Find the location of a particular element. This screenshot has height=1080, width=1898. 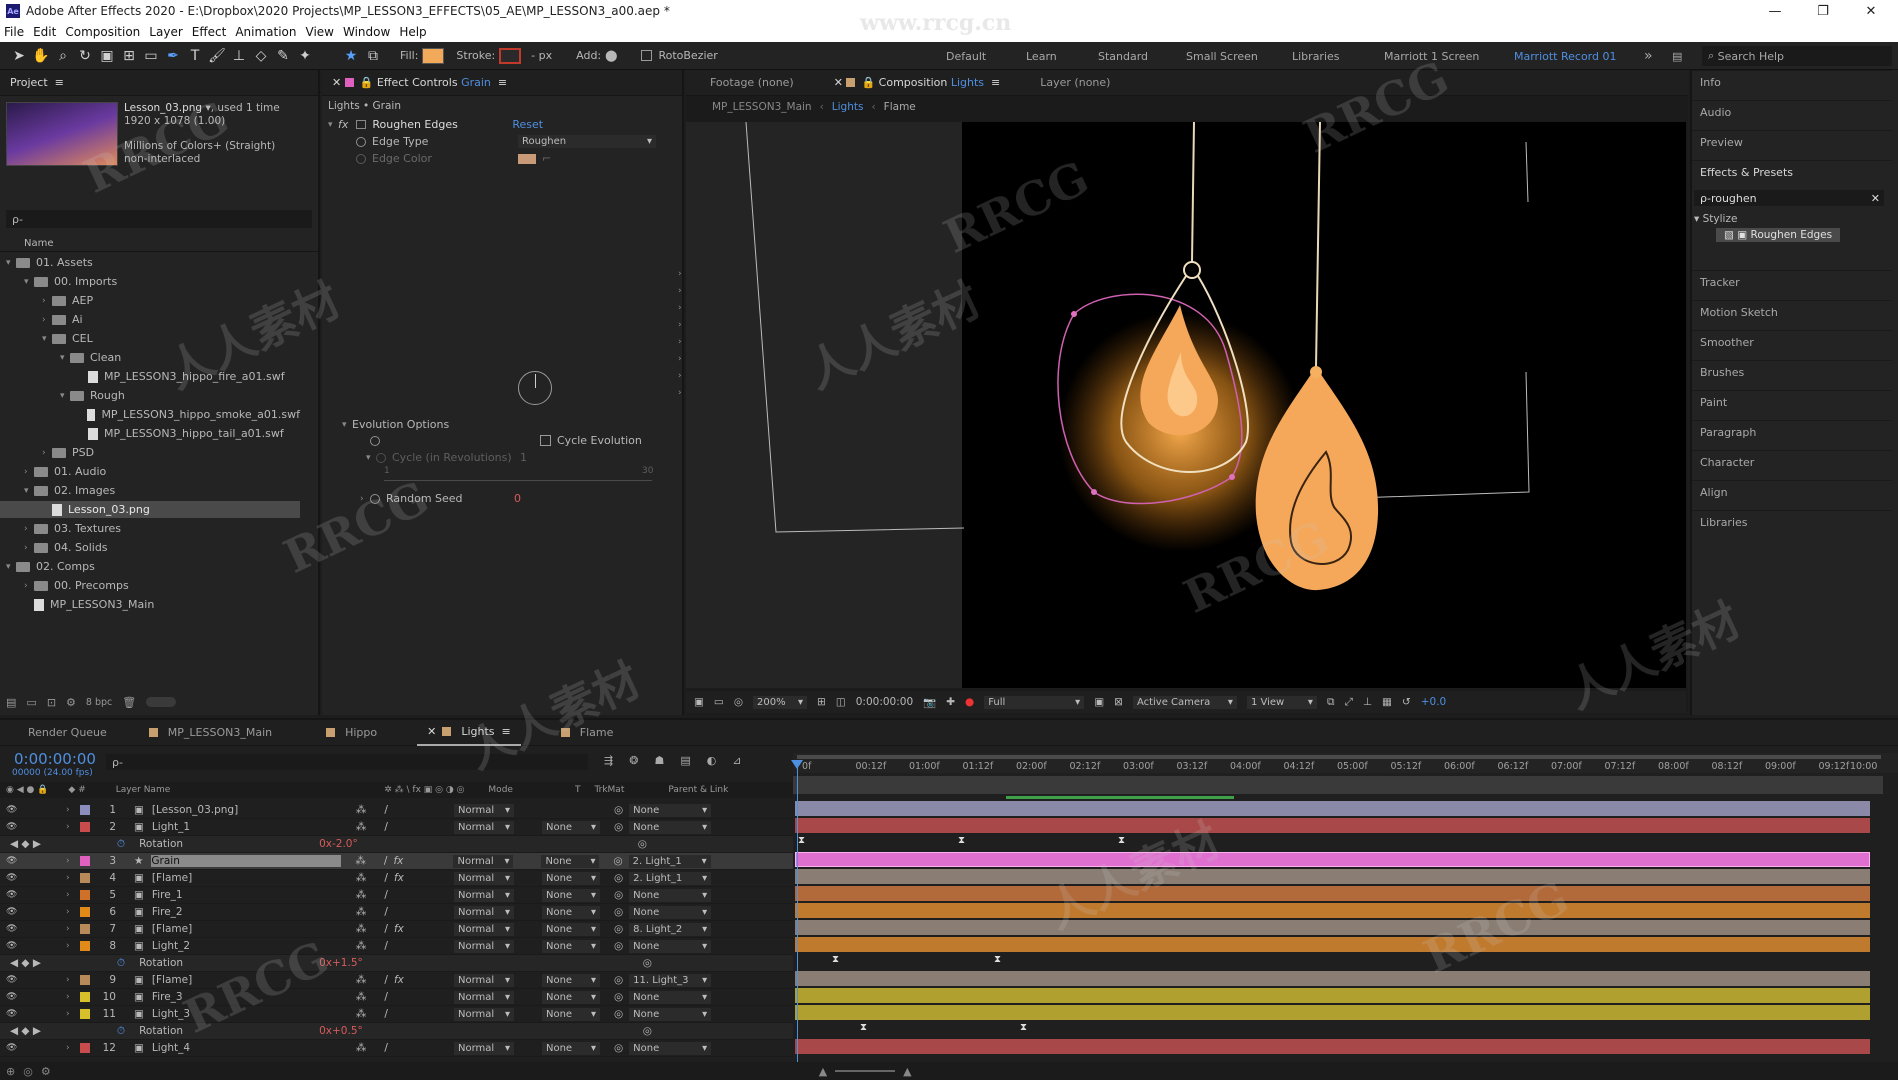

tab-mp-lesson3-main: MP_LESSON3_Main is located at coordinates (210, 733).